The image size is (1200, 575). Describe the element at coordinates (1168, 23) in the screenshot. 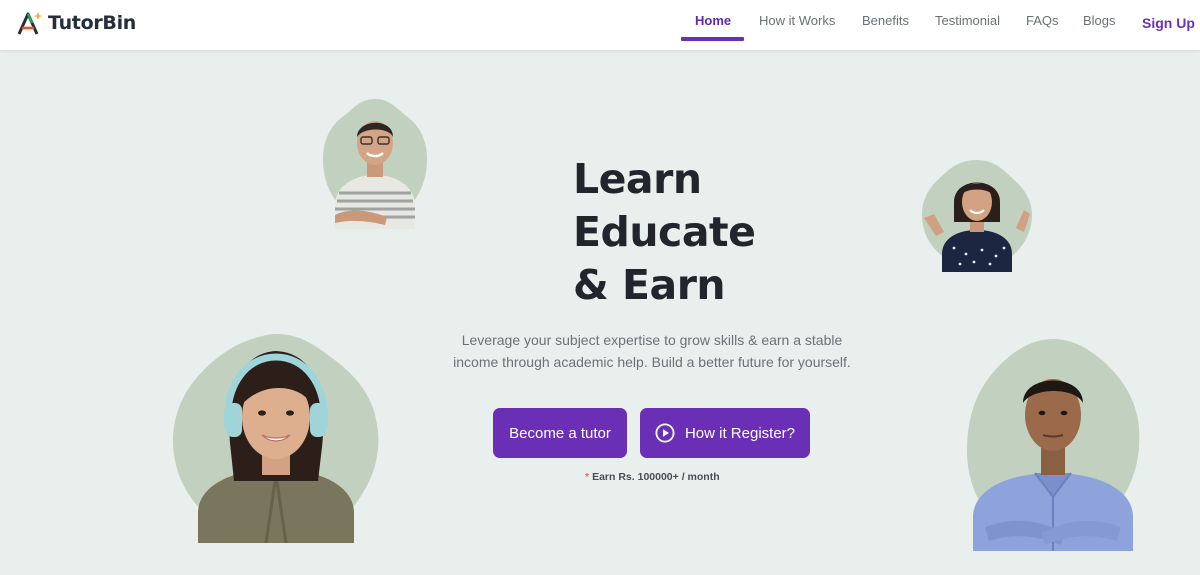

I see `sign-up-link: Sign Up` at that location.